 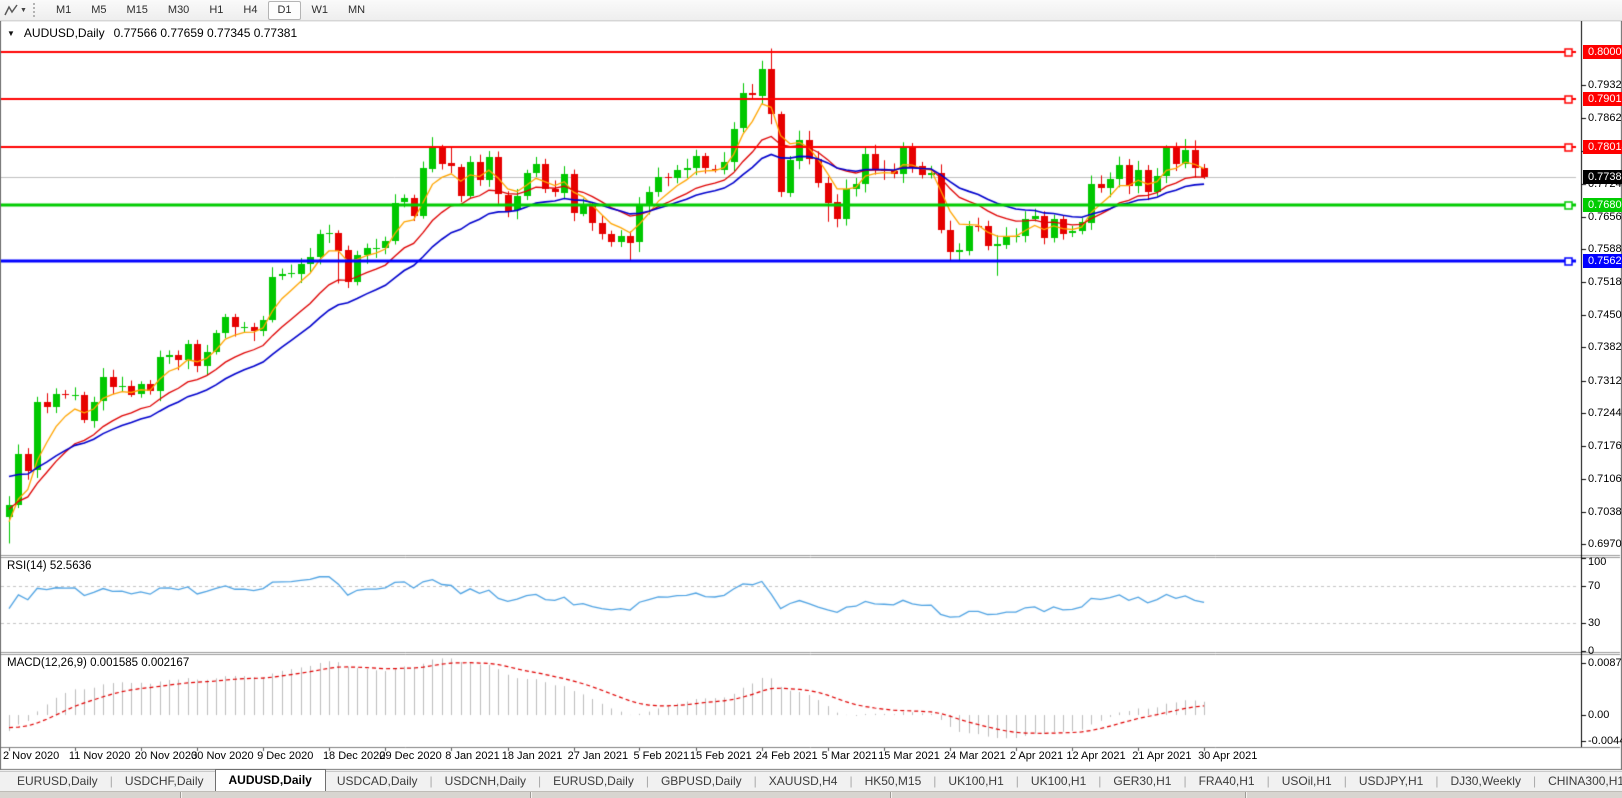 What do you see at coordinates (1485, 781) in the screenshot?
I see `chart-tab-dj30-weekly: DJ30,Weekly` at bounding box center [1485, 781].